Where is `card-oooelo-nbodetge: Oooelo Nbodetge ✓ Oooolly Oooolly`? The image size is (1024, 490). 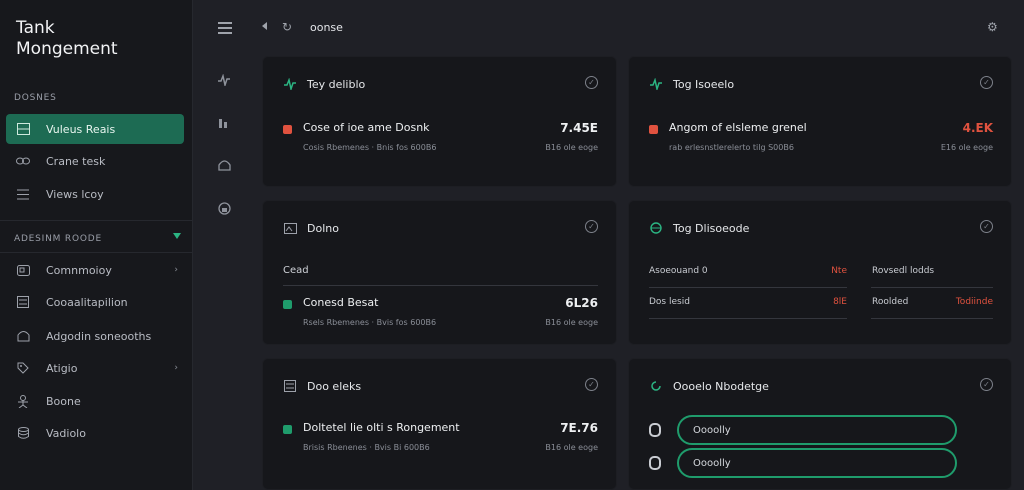 card-oooelo-nbodetge: Oooelo Nbodetge ✓ Oooolly Oooolly is located at coordinates (820, 424).